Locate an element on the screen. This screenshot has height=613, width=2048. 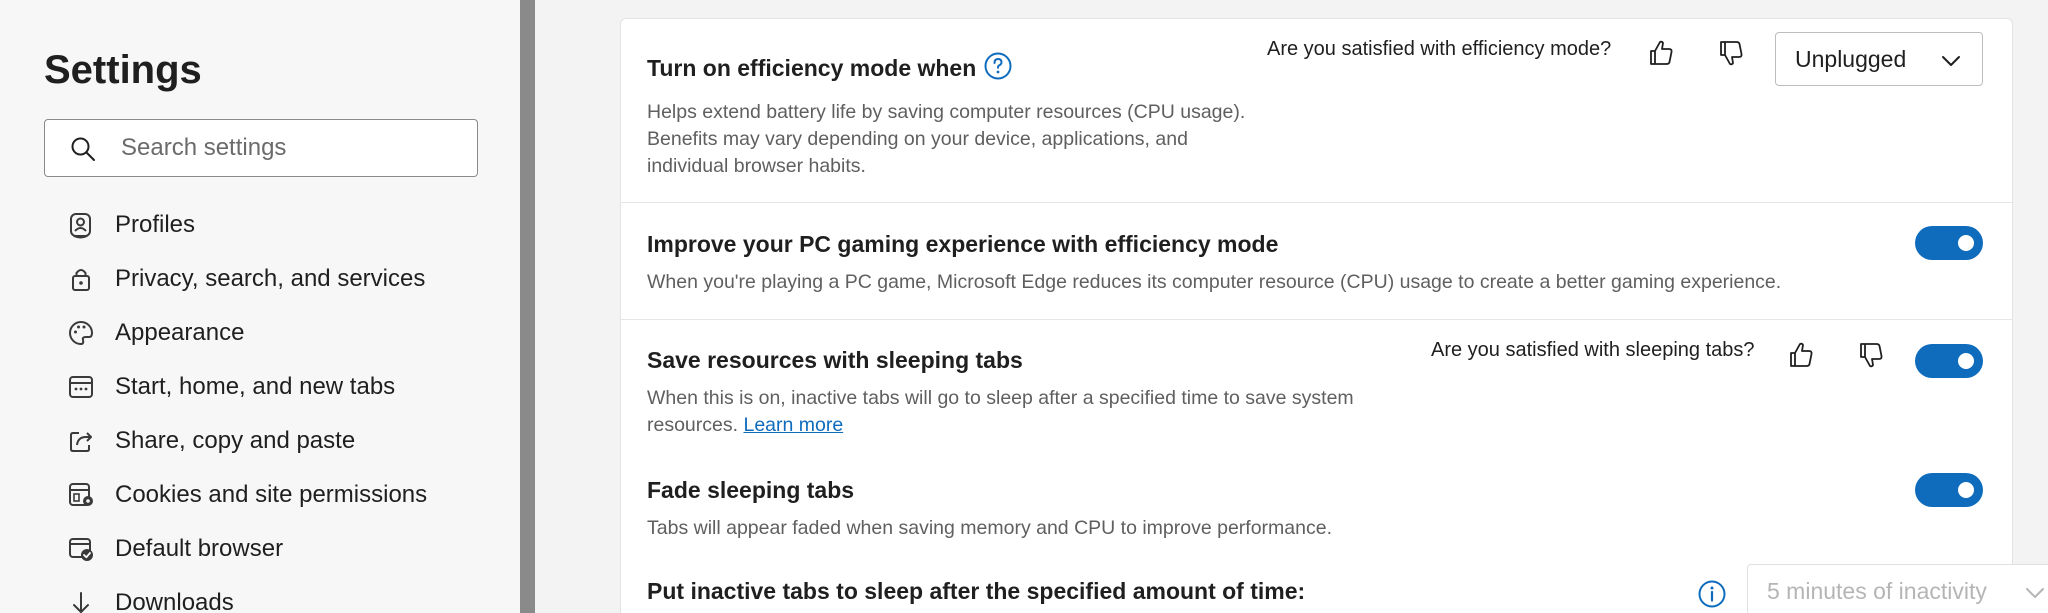
cookies-gear-icon is located at coordinates (81, 495).